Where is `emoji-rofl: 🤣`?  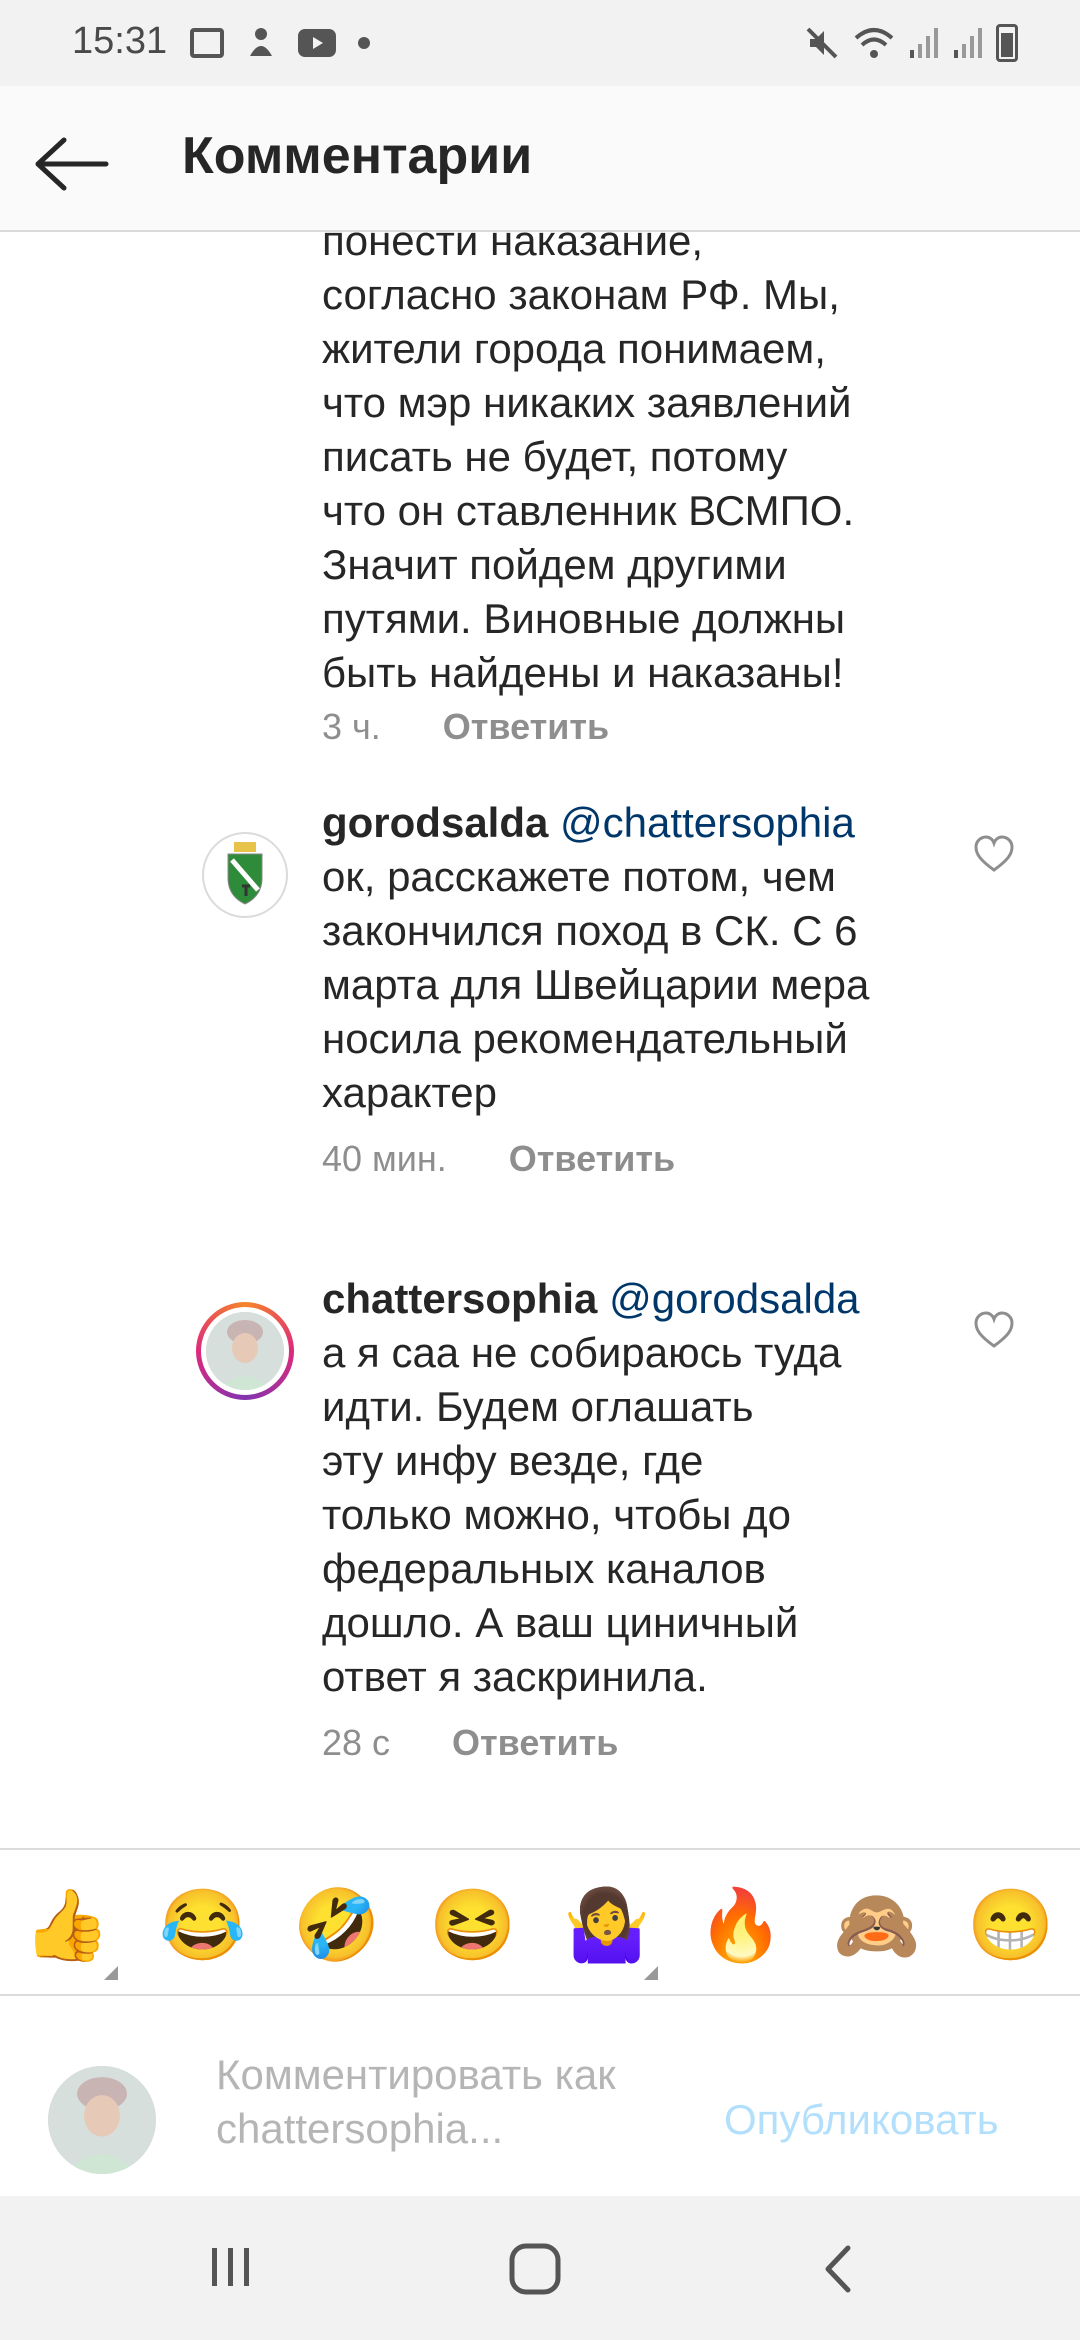
emoji-rofl: 🤣 is located at coordinates (337, 1925).